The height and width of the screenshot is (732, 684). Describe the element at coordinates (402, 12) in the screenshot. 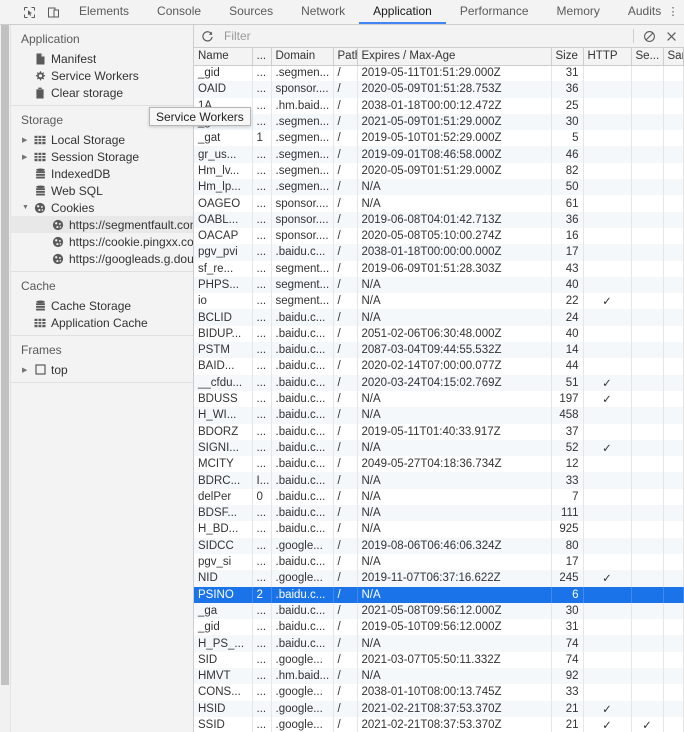

I see `tab-application: Application` at that location.